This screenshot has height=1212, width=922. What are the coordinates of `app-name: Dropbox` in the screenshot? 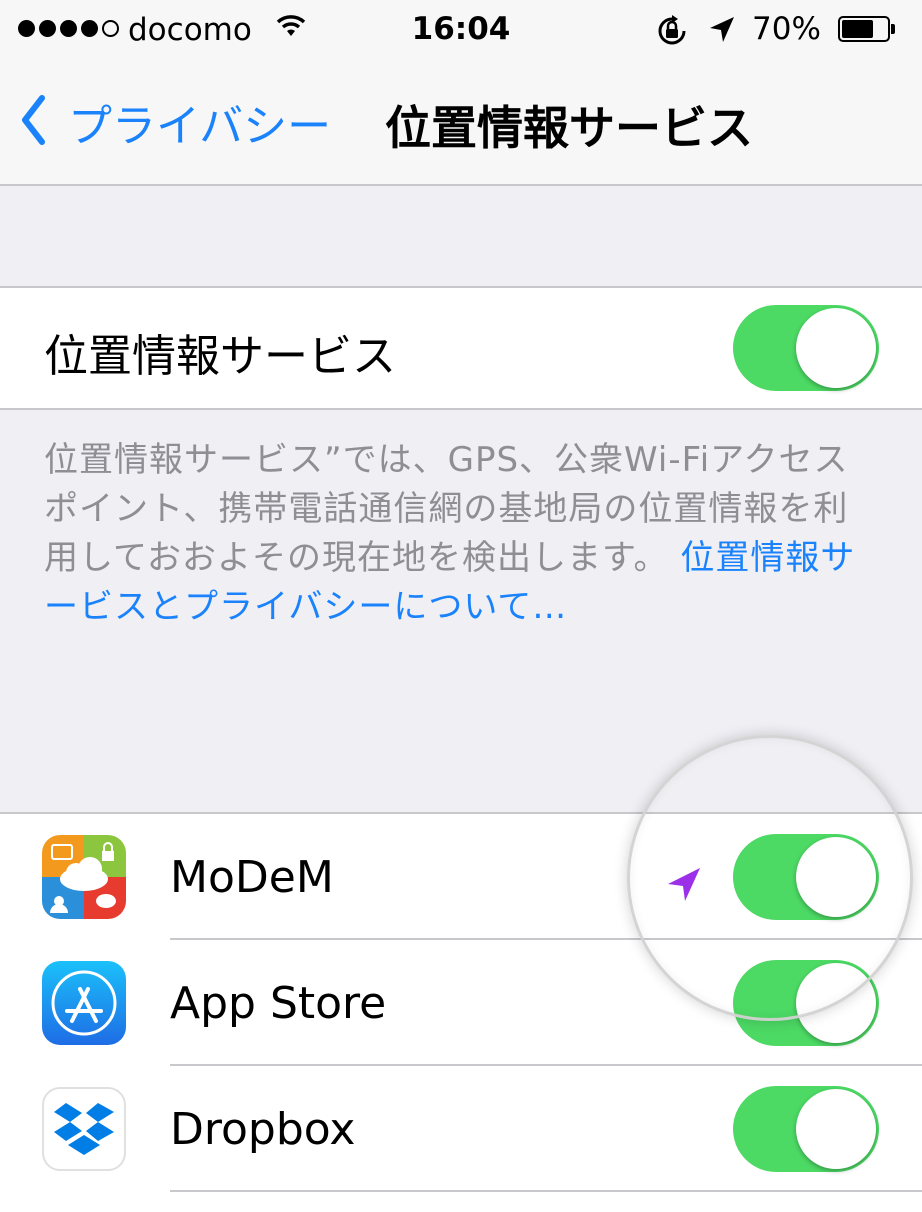 It's located at (263, 1129).